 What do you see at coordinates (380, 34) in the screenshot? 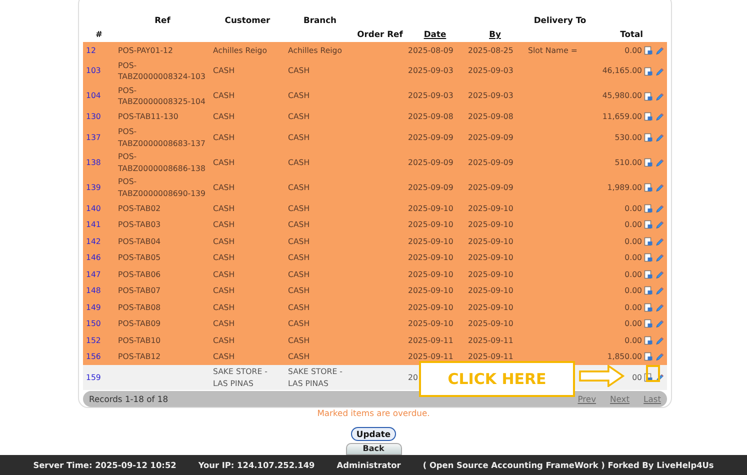
I see `column-header: Order Ref` at bounding box center [380, 34].